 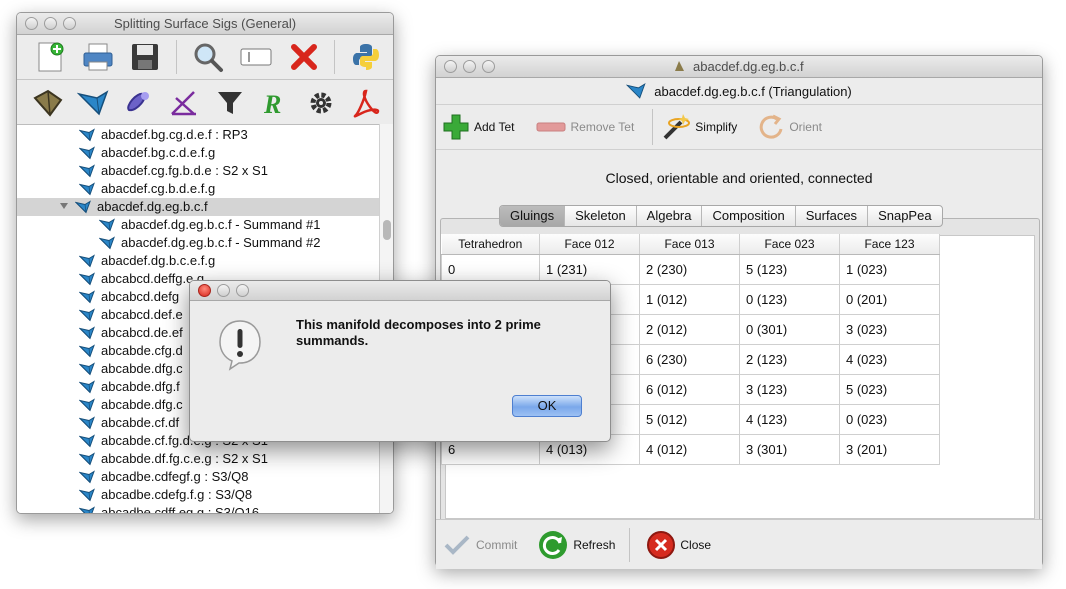 I want to click on column-header: Tetrahedron, so click(x=490, y=244).